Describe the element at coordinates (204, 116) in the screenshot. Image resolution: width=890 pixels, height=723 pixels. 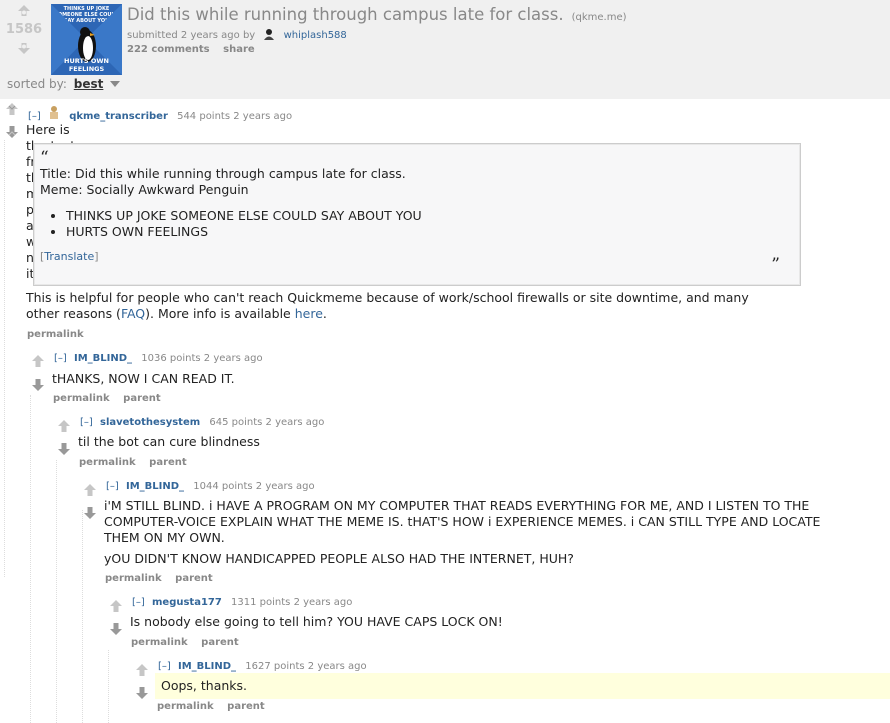
I see `comment-points: 544 points` at that location.